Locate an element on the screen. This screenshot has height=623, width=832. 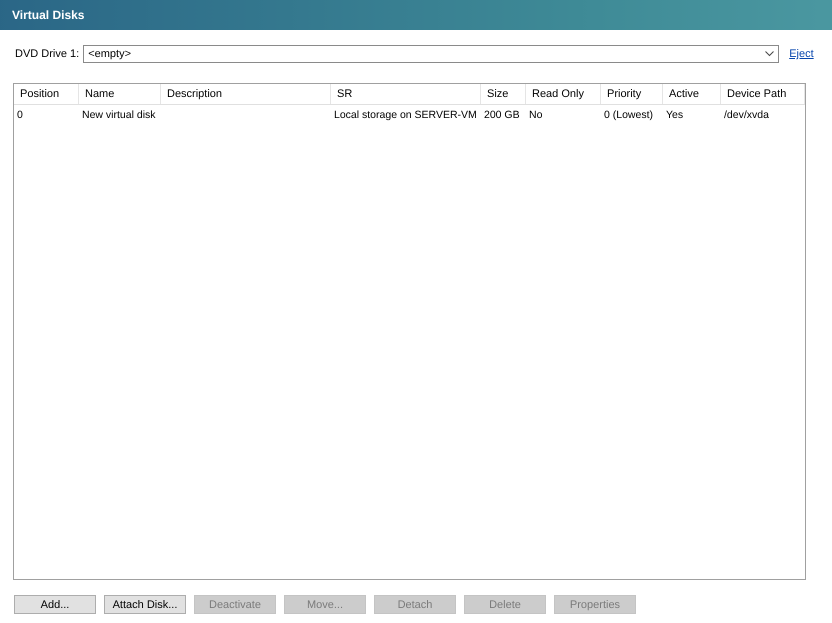
column-header: SR is located at coordinates (406, 94).